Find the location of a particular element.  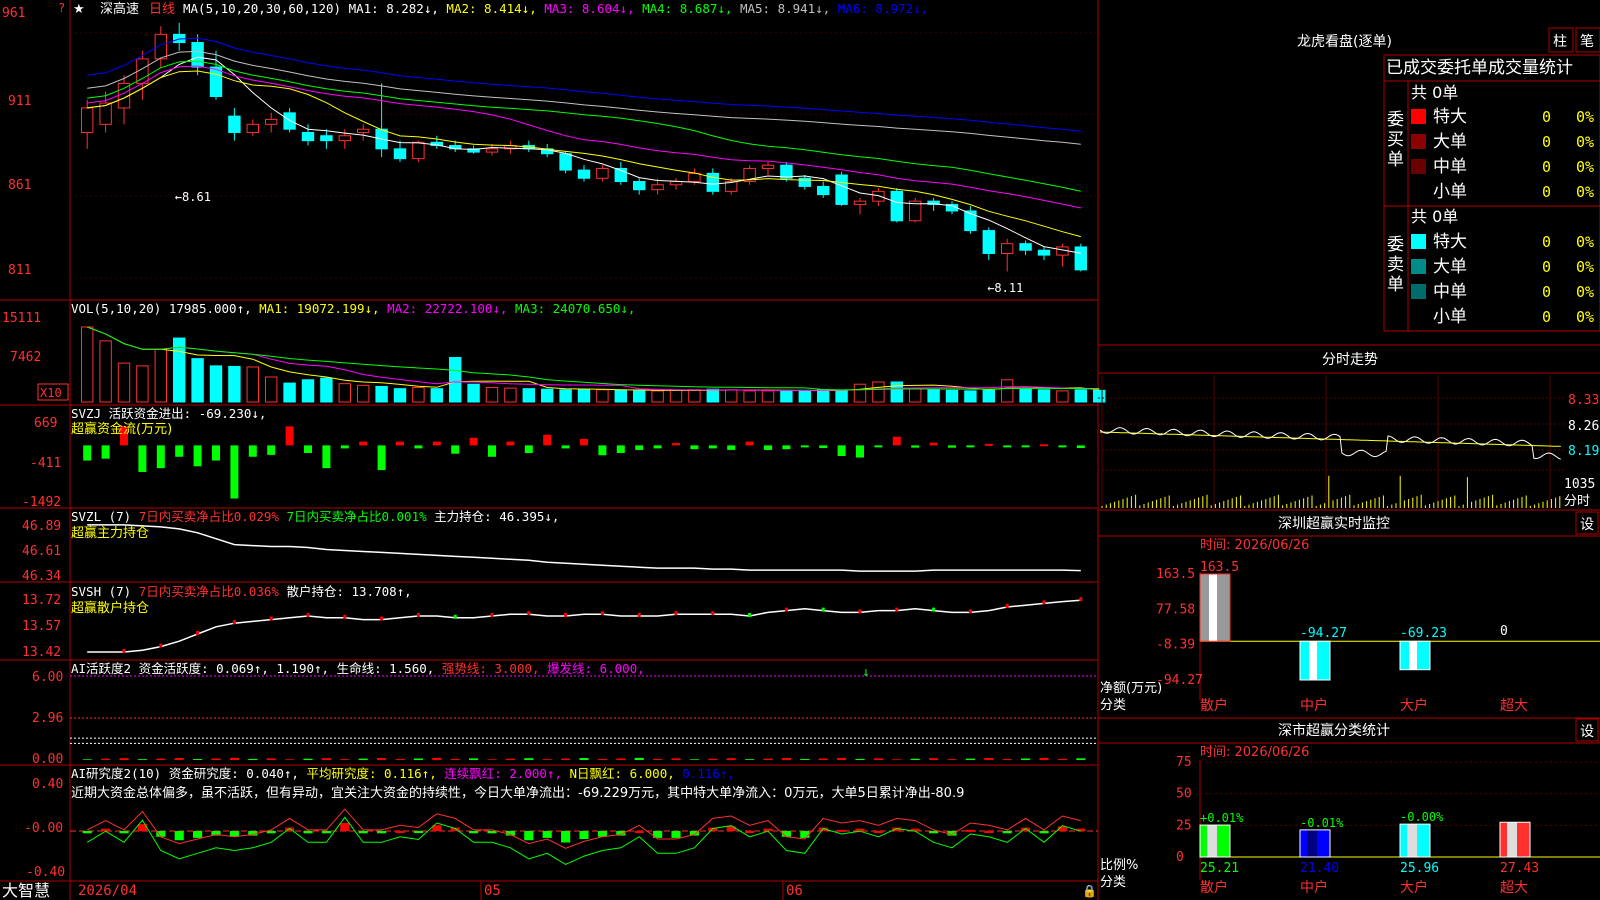

lock-icon: 🔒 is located at coordinates (1089, 891).